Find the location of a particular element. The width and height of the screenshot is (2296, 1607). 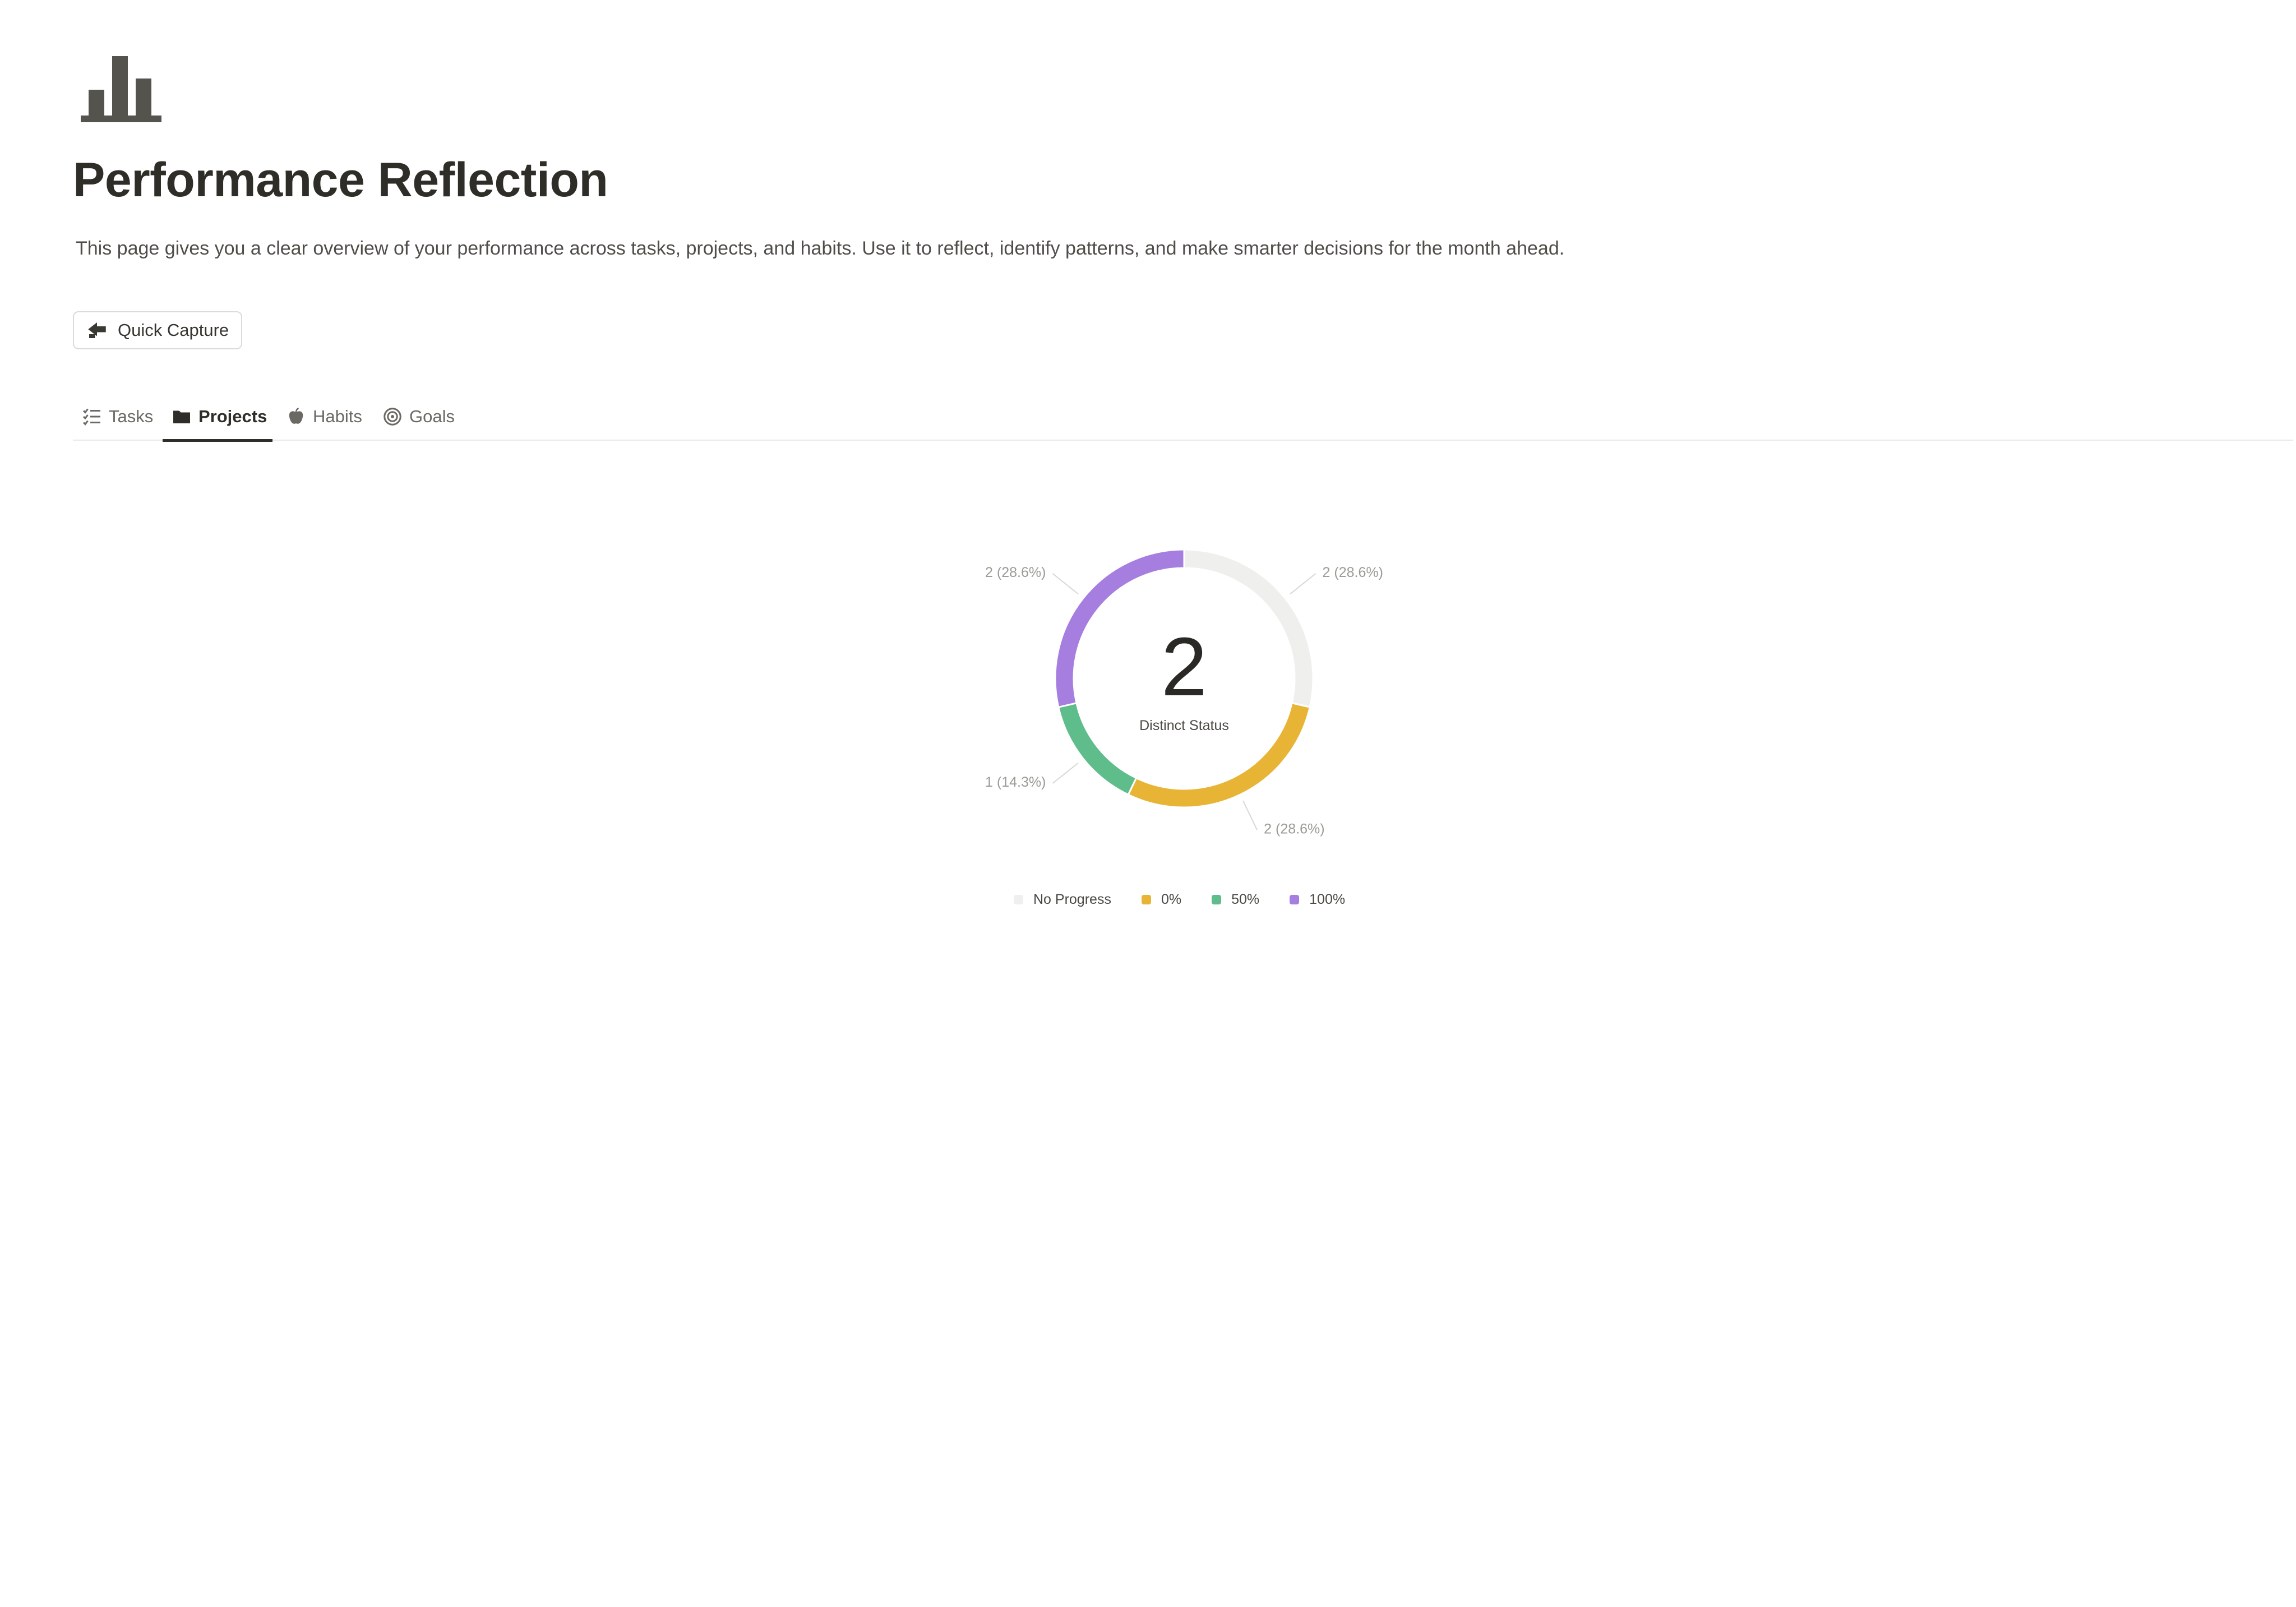

legend-item-2: 50% is located at coordinates (1235, 900).